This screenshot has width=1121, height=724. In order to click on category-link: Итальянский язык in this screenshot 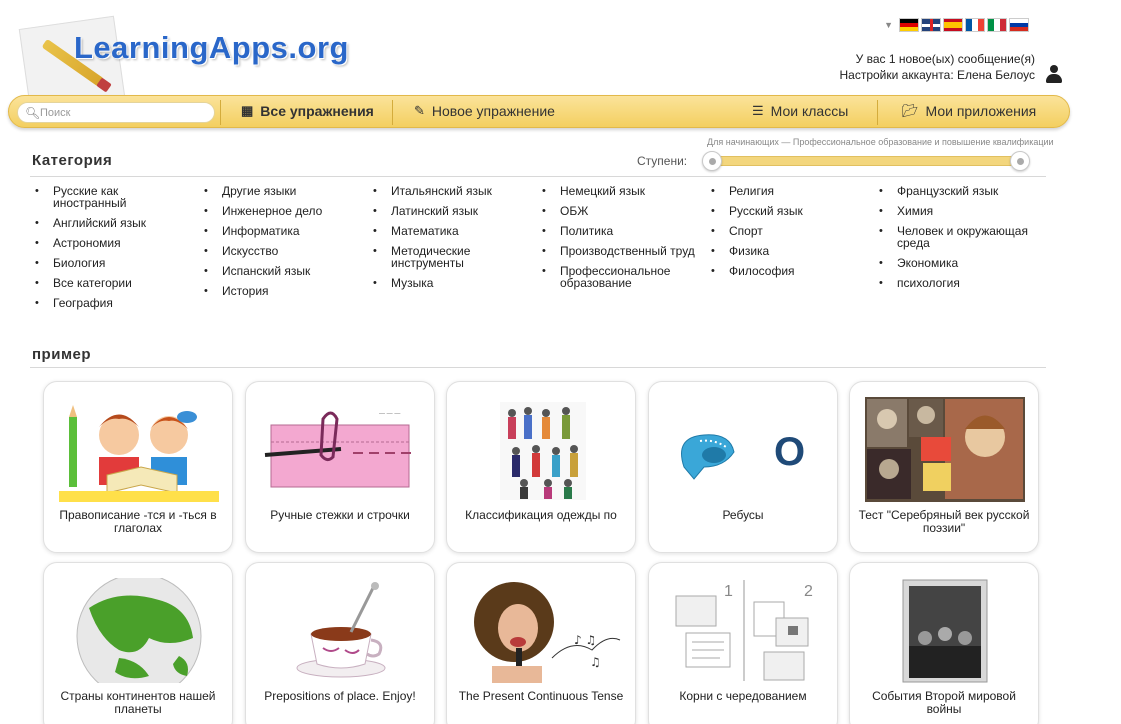, I will do `click(451, 191)`.